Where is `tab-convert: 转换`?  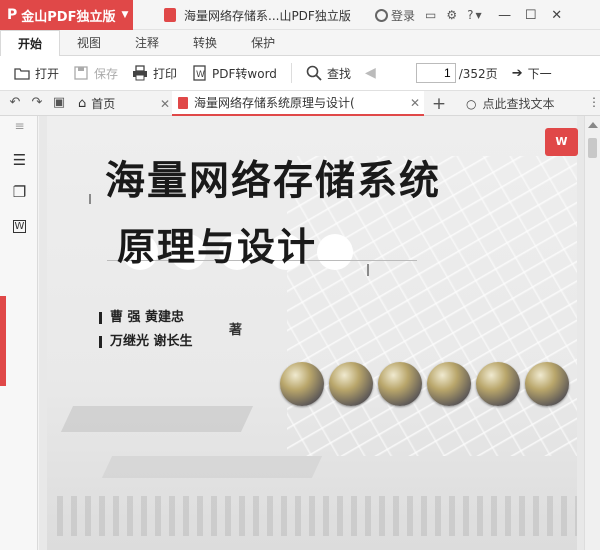
tab-convert: 转换 is located at coordinates (205, 43).